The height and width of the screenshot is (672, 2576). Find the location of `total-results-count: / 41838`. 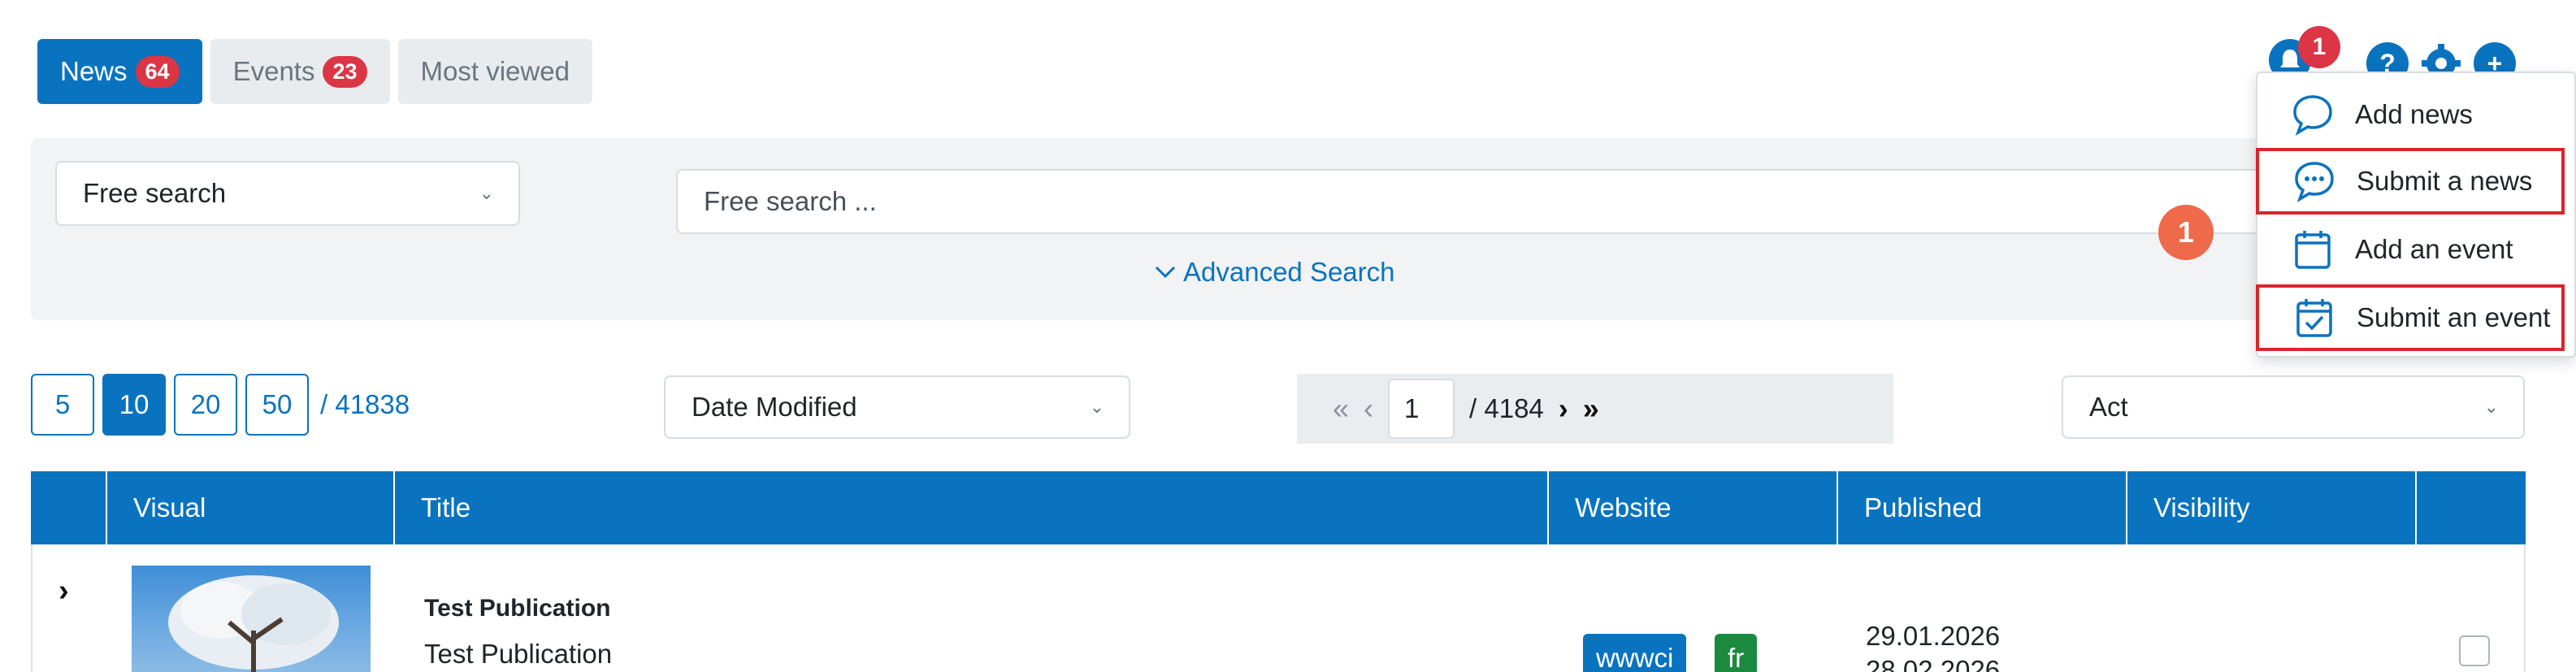

total-results-count: / 41838 is located at coordinates (365, 404).